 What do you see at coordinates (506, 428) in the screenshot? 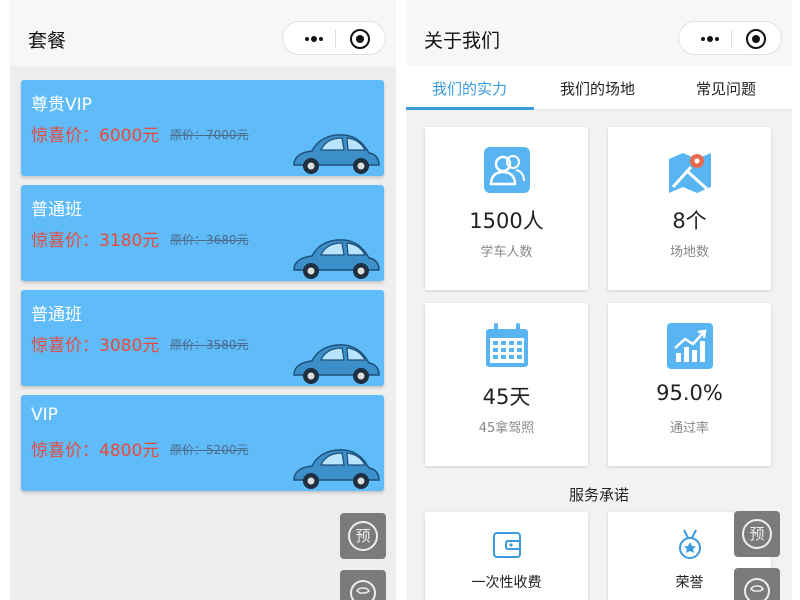
I see `stat-label: 45拿驾照` at bounding box center [506, 428].